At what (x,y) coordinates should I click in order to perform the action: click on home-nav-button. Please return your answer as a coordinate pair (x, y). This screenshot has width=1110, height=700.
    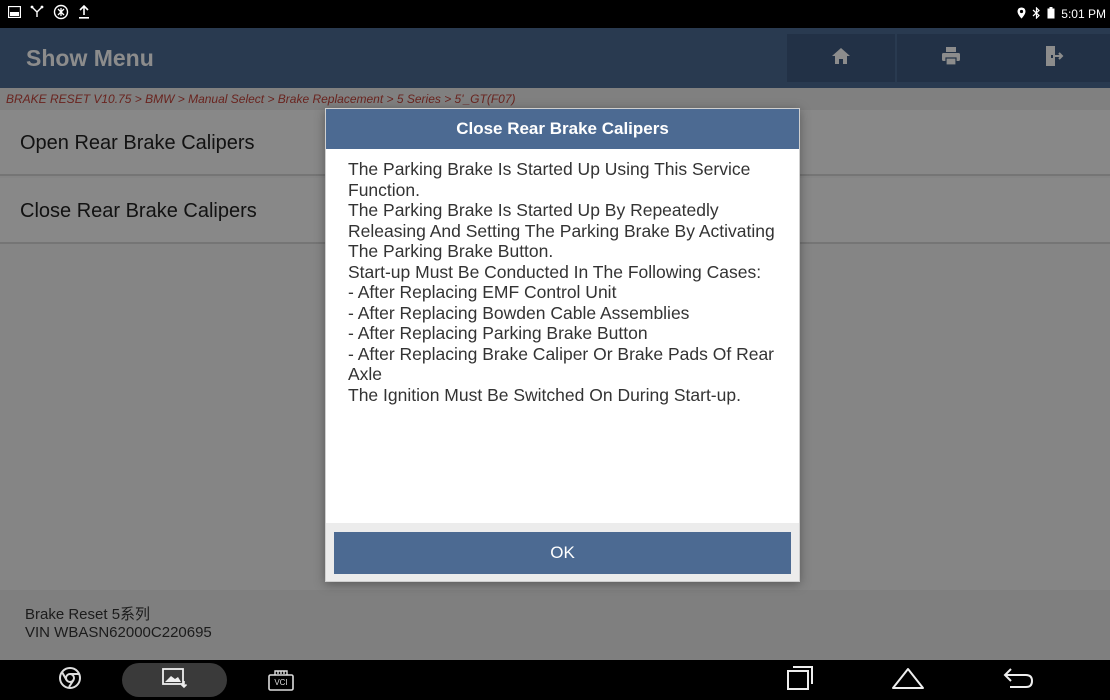
    Looking at the image, I should click on (908, 680).